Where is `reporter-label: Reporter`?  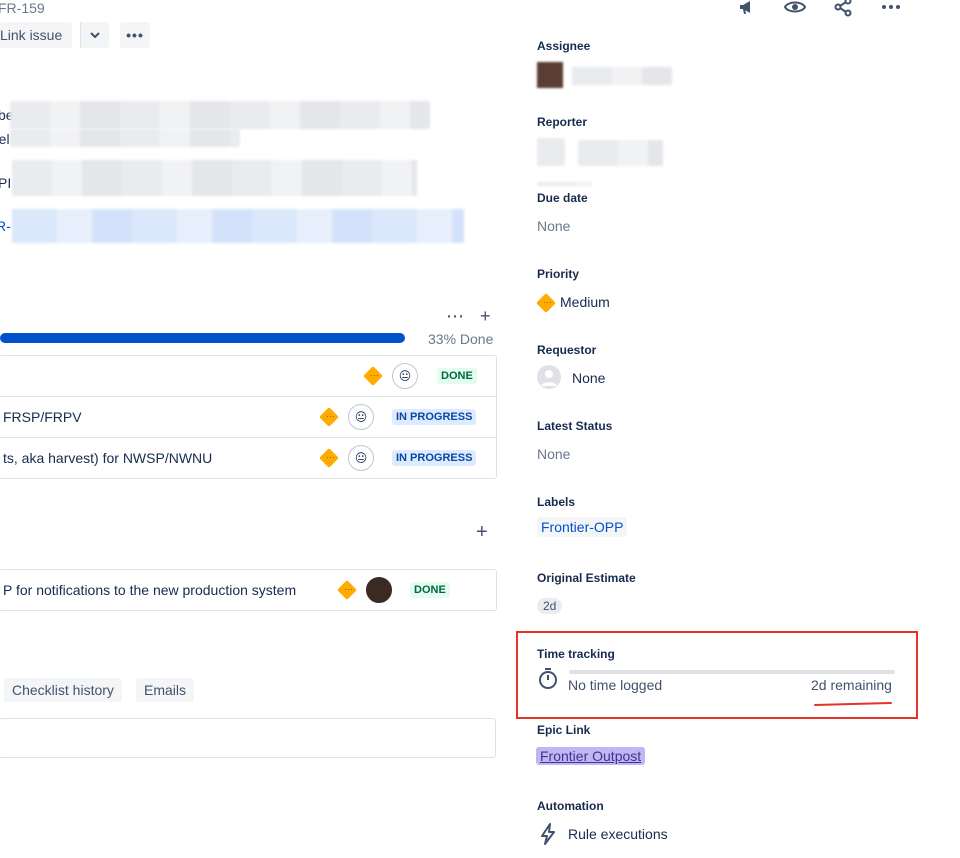
reporter-label: Reporter is located at coordinates (562, 122).